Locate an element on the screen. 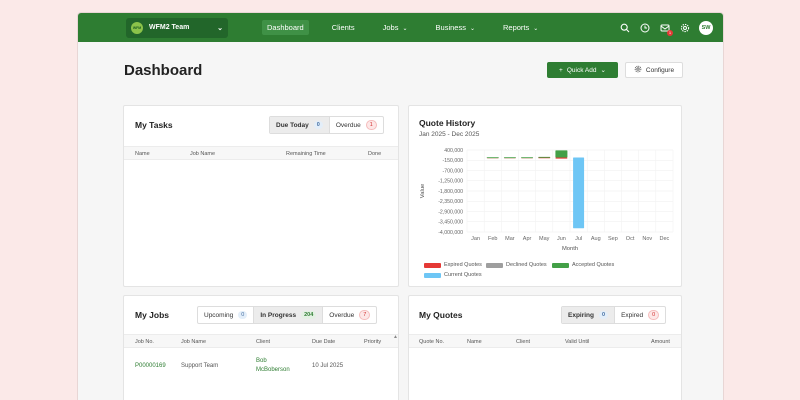 The width and height of the screenshot is (800, 400). nav-dashboard: Dashboard is located at coordinates (285, 27).